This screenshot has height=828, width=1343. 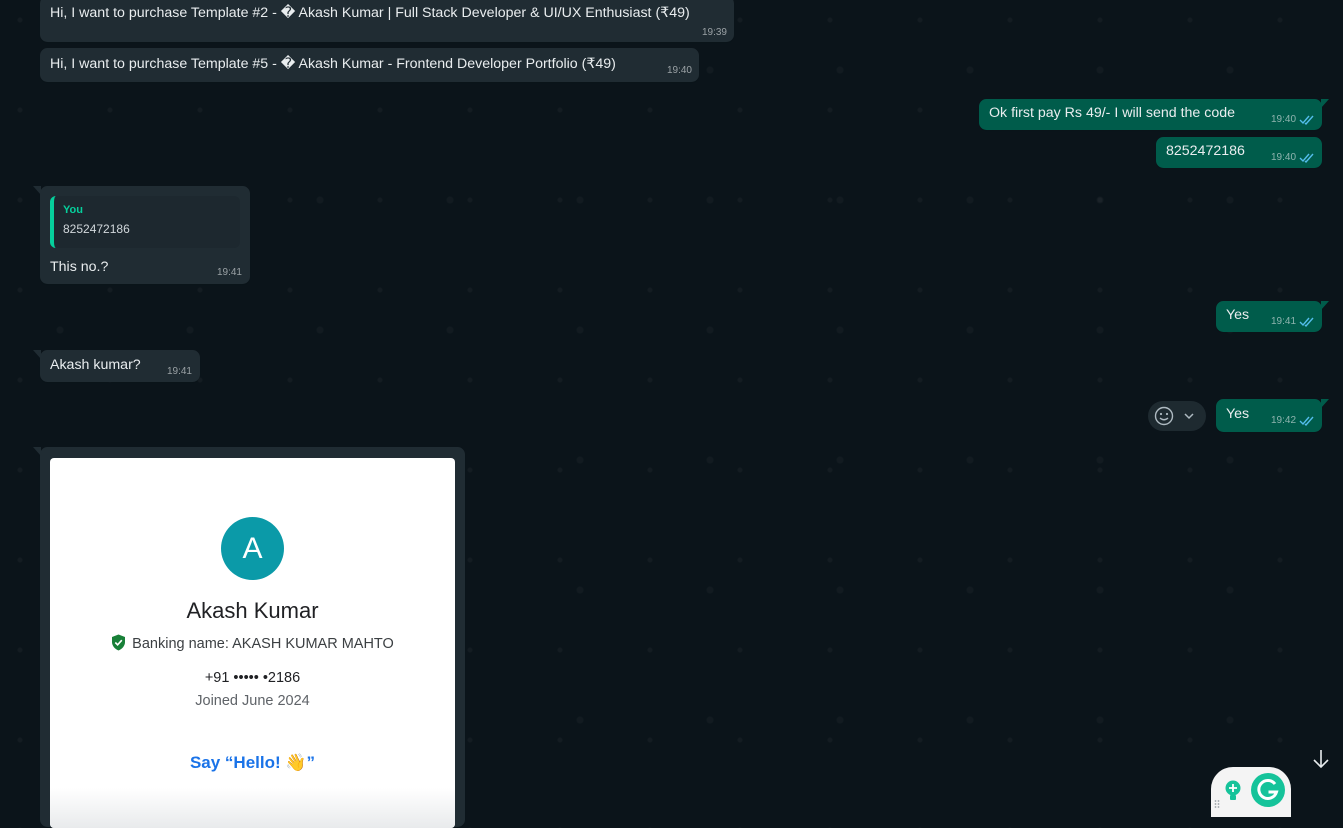 I want to click on lightbulb-icon, so click(x=1233, y=791).